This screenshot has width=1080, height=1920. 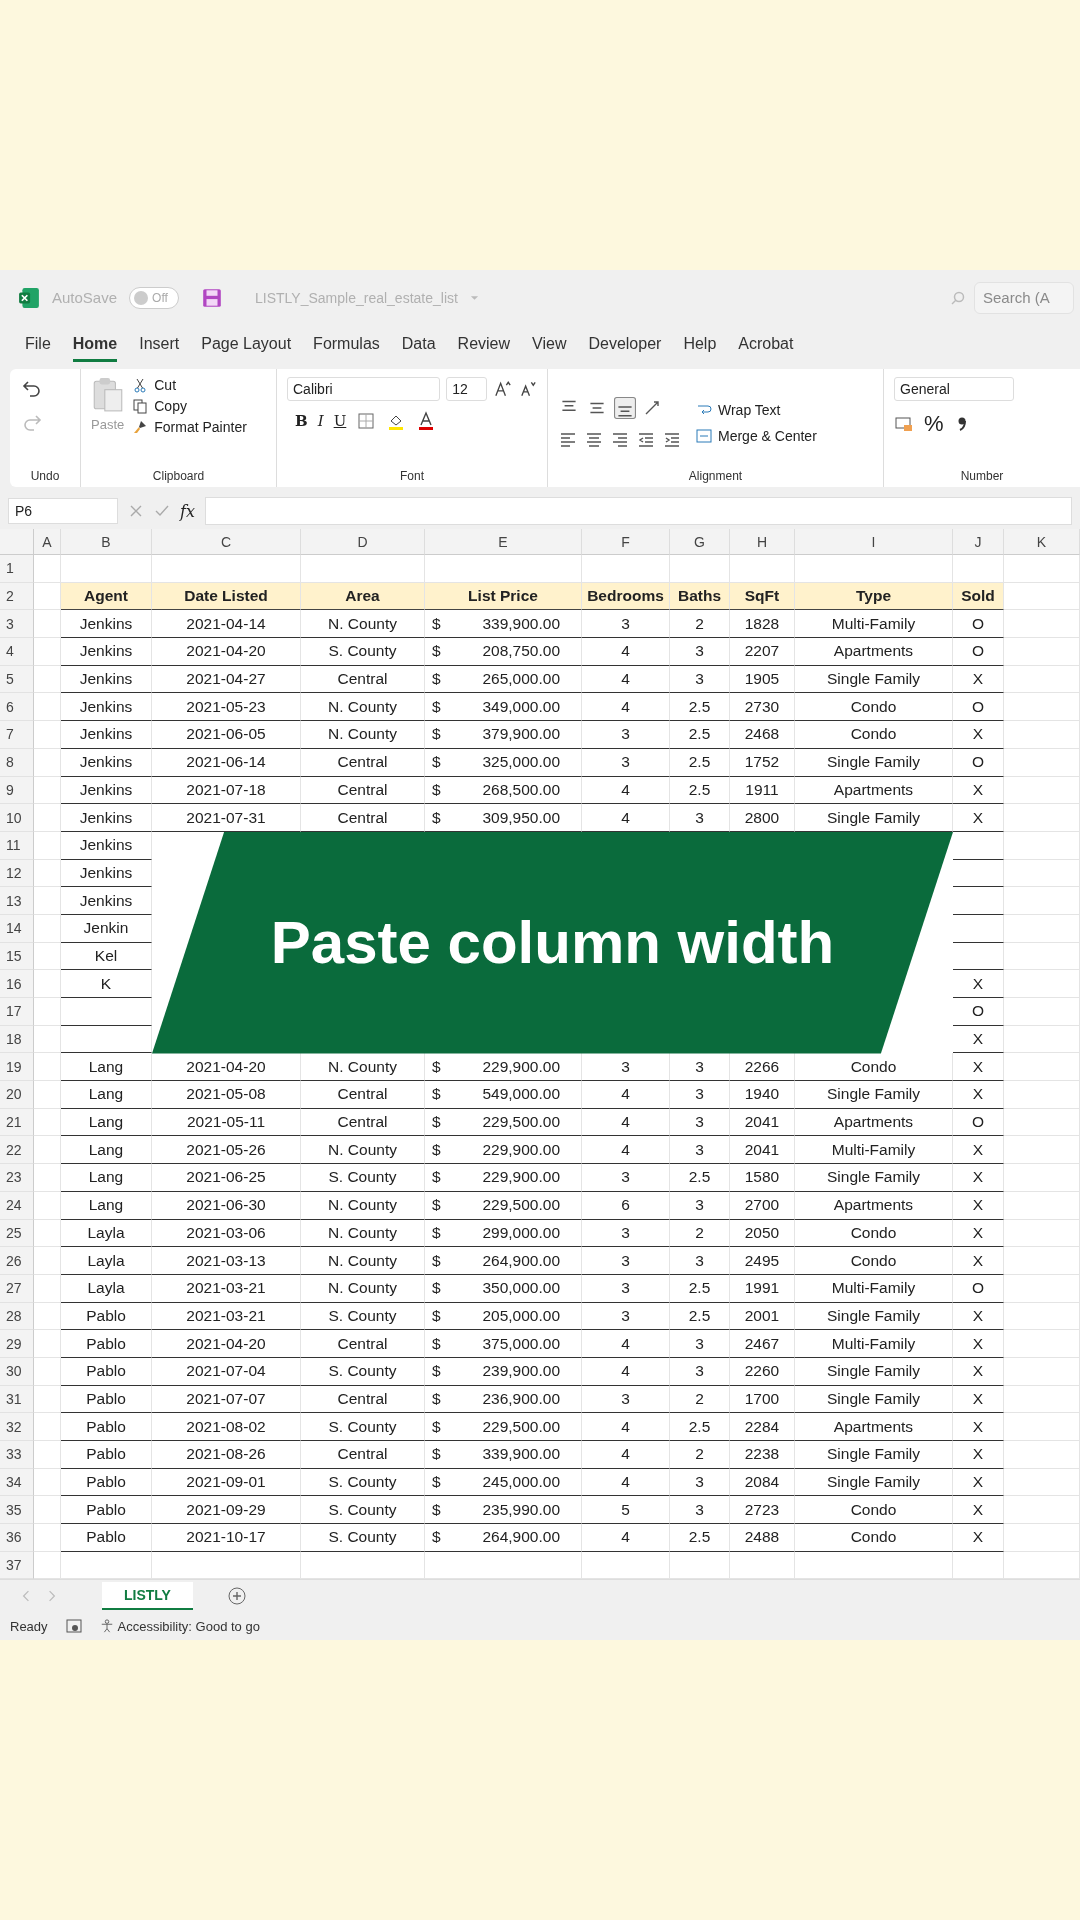 I want to click on checkmark-icon, so click(x=162, y=511).